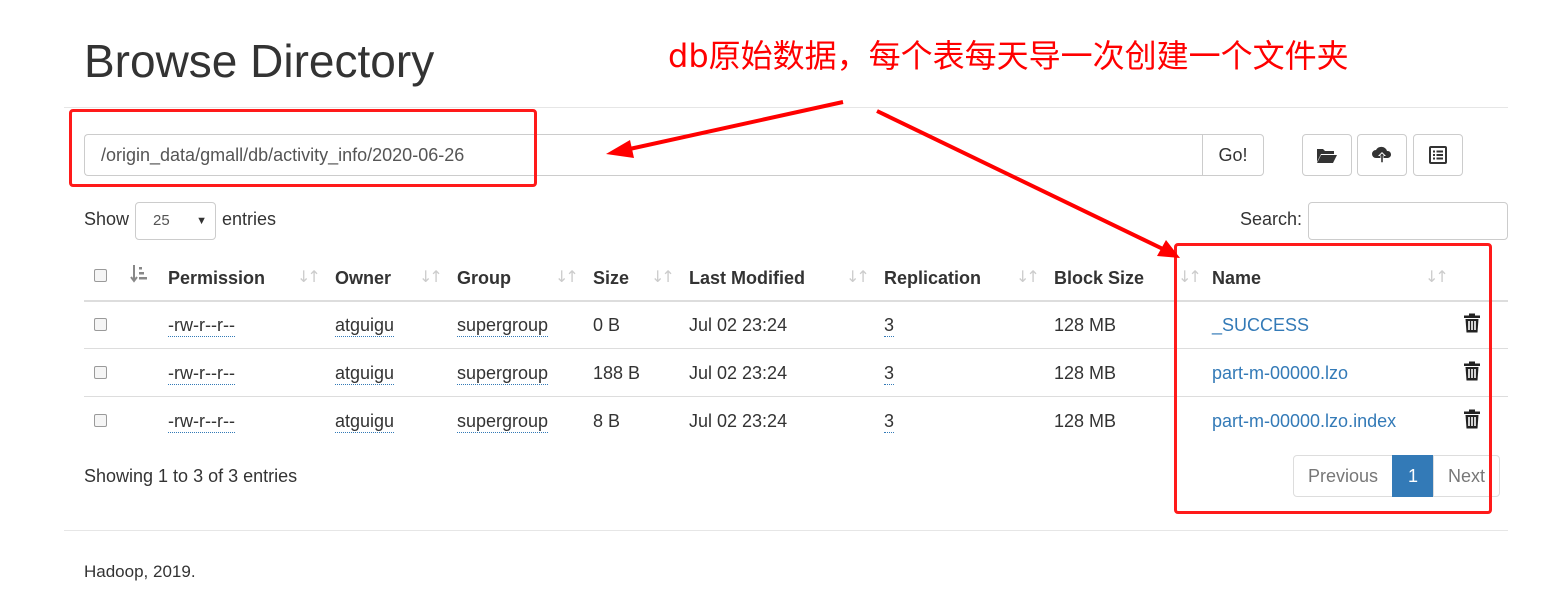 The image size is (1546, 606). I want to click on footer-text: Hadoop, 2019., so click(140, 571).